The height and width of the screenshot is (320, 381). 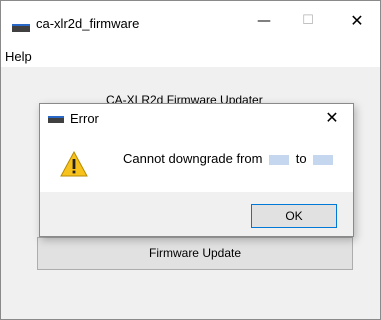 I want to click on window-title: ca-xlr2d_firmware, so click(x=88, y=23).